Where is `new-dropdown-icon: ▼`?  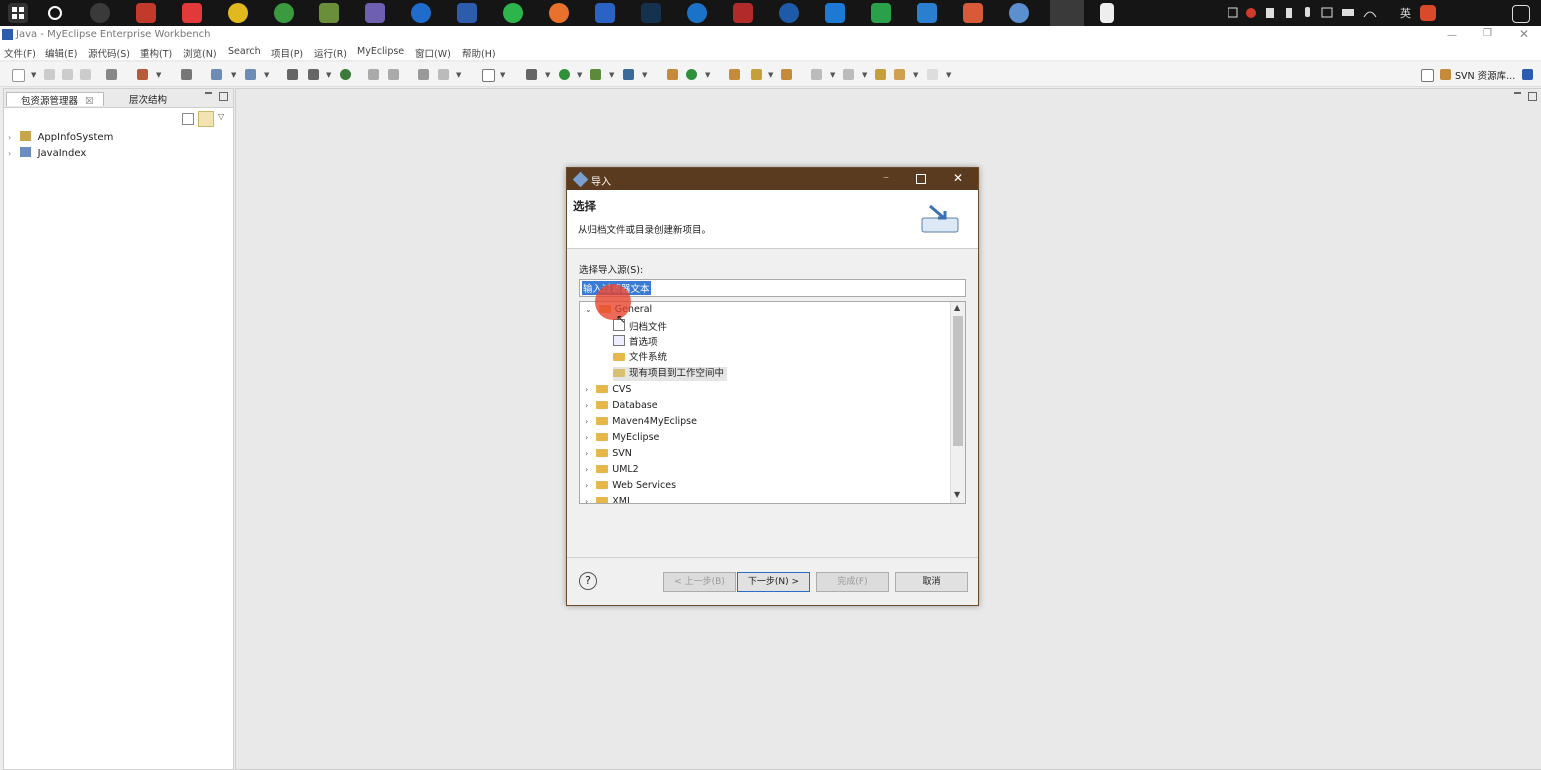 new-dropdown-icon: ▼ is located at coordinates (33, 75).